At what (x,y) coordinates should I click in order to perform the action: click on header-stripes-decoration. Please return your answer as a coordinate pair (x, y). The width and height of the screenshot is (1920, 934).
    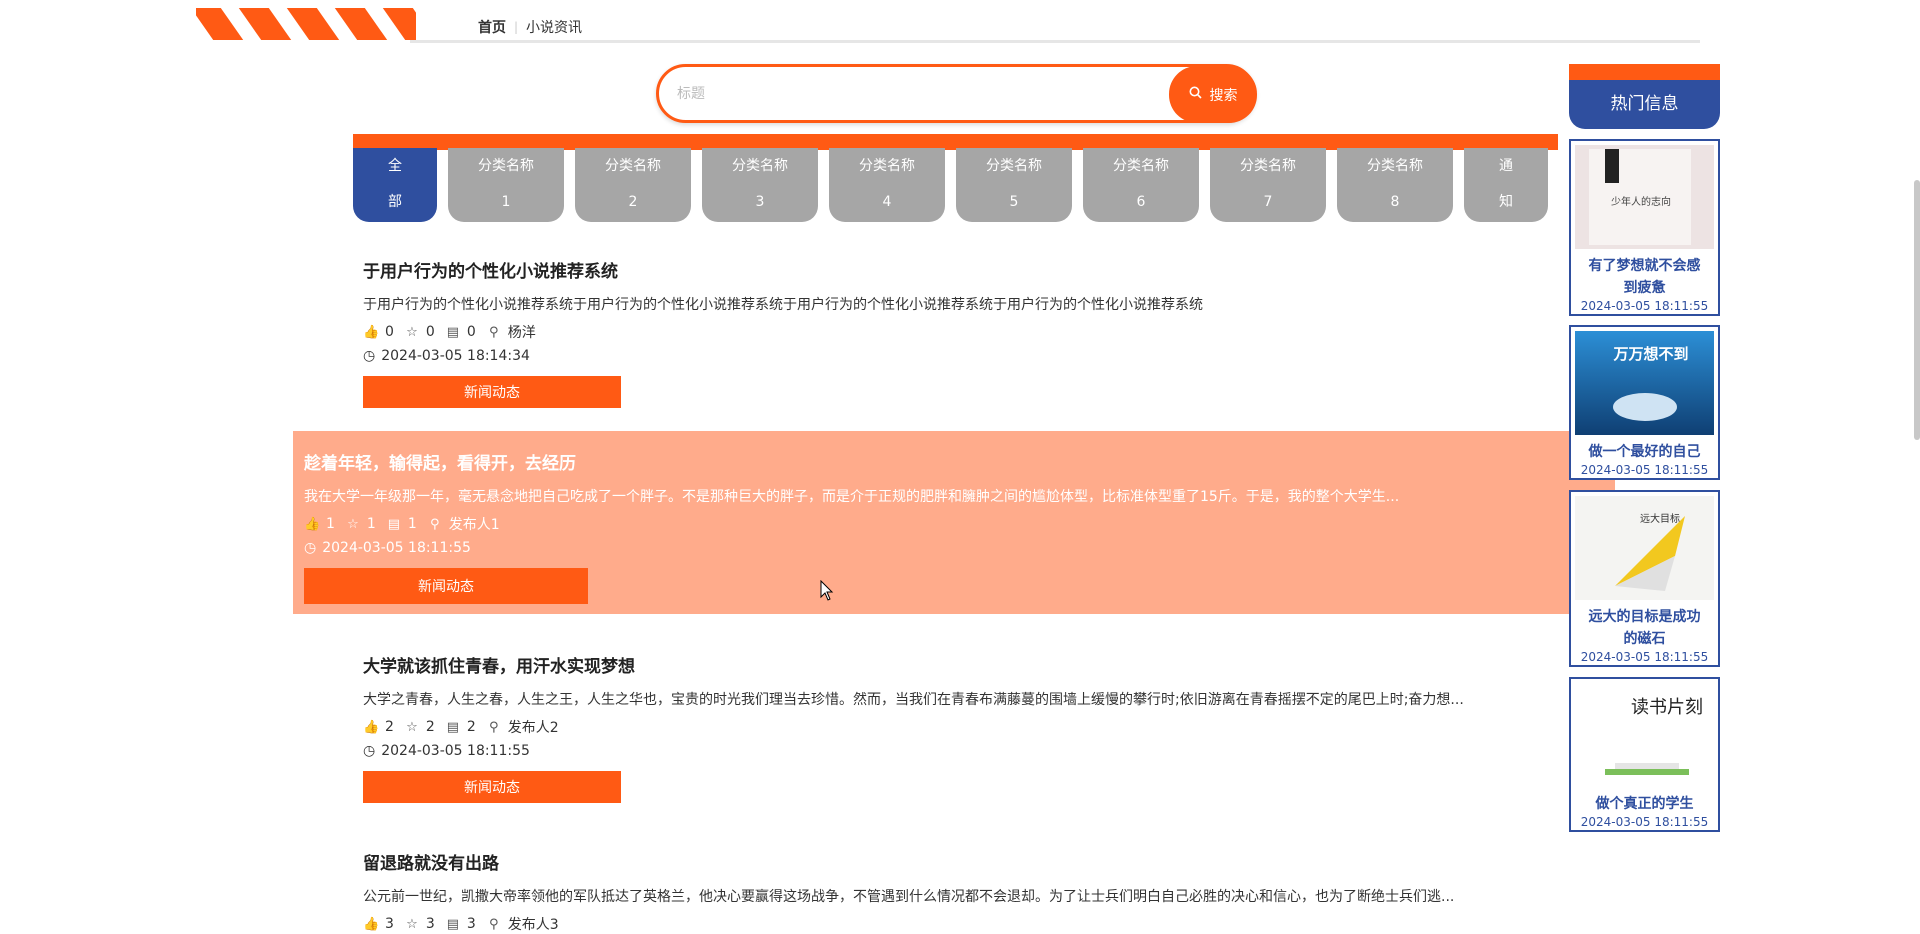
    Looking at the image, I should click on (306, 24).